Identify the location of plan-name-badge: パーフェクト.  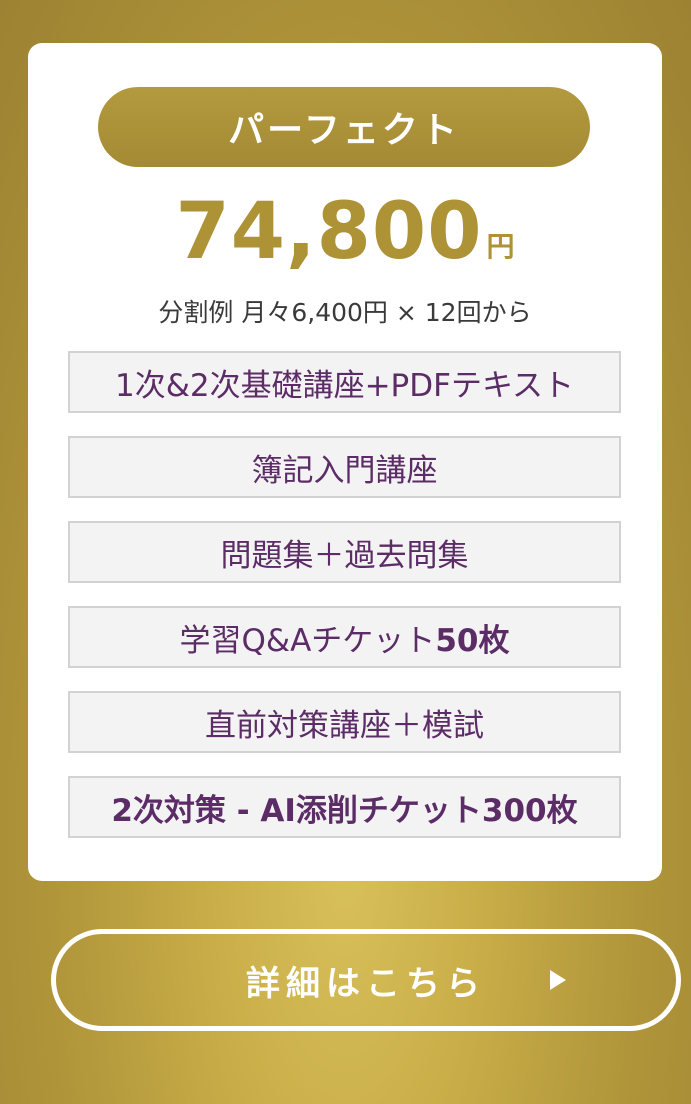
(344, 127).